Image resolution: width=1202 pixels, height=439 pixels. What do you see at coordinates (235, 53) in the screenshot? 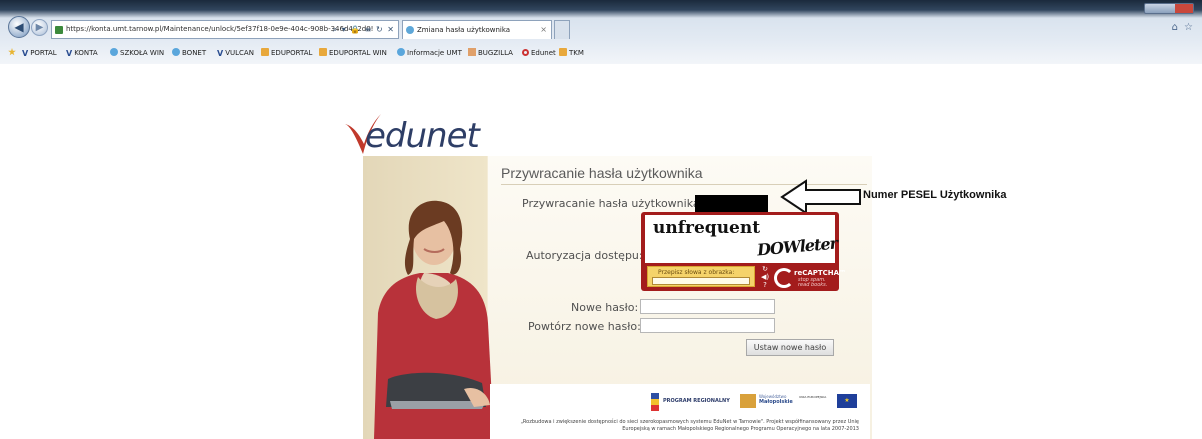
I see `fav-vulcan: V VULCAN` at bounding box center [235, 53].